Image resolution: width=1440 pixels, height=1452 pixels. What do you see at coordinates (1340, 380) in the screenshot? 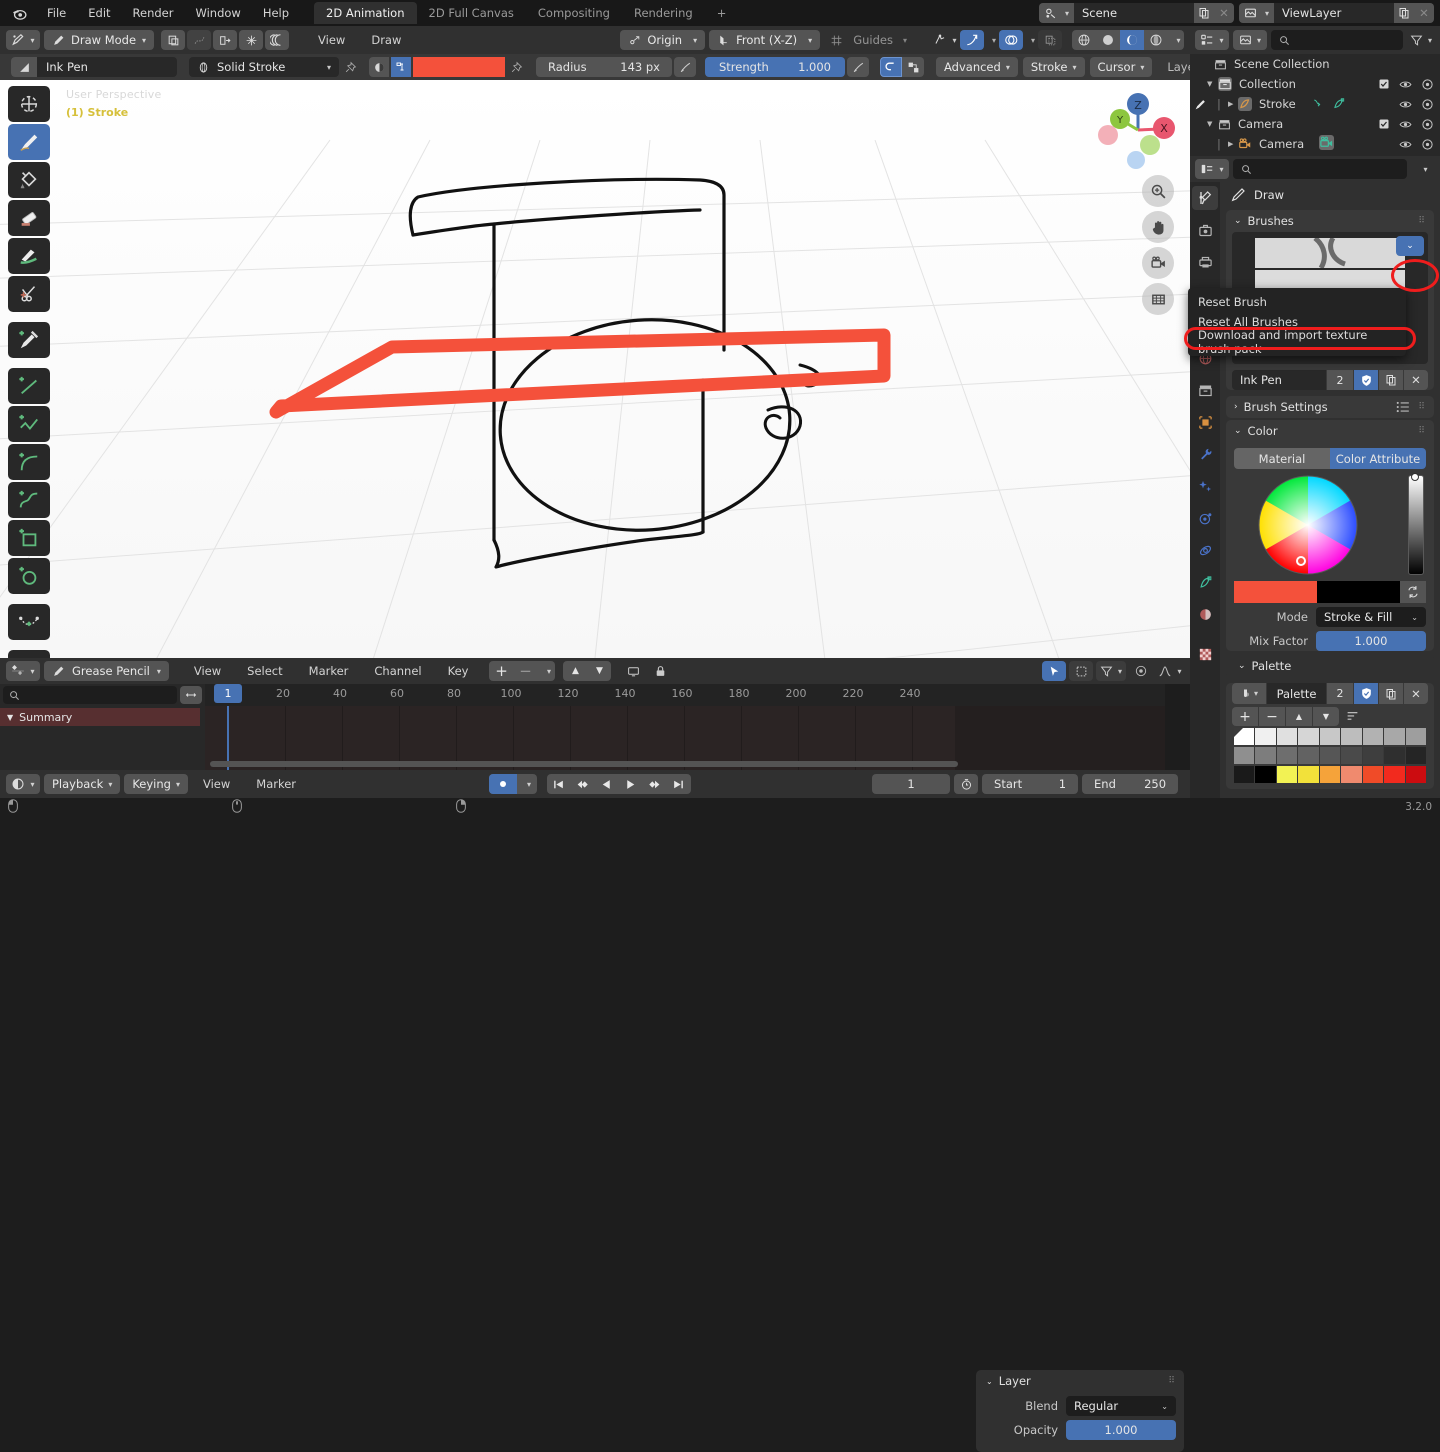
I see `brush-users-count: 2` at bounding box center [1340, 380].